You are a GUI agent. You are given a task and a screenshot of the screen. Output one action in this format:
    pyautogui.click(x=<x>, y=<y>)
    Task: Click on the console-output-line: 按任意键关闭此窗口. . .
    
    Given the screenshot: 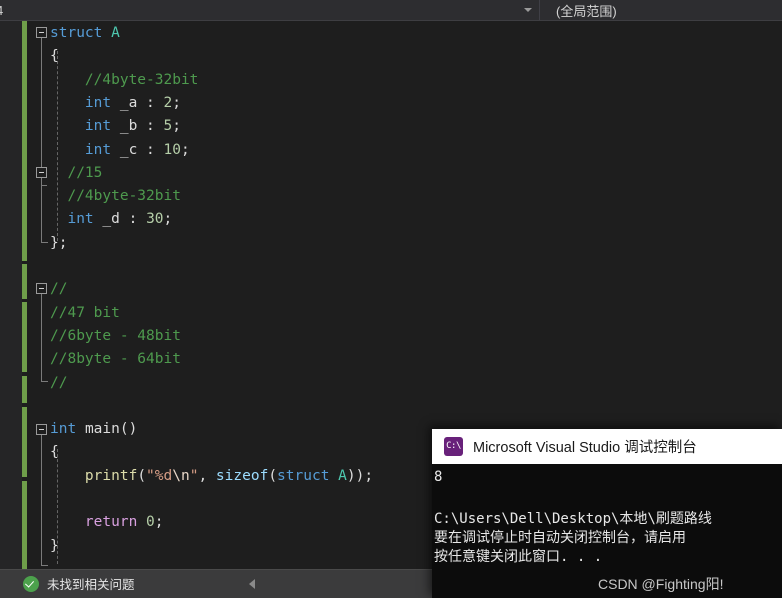 What is the action you would take?
    pyautogui.click(x=518, y=557)
    